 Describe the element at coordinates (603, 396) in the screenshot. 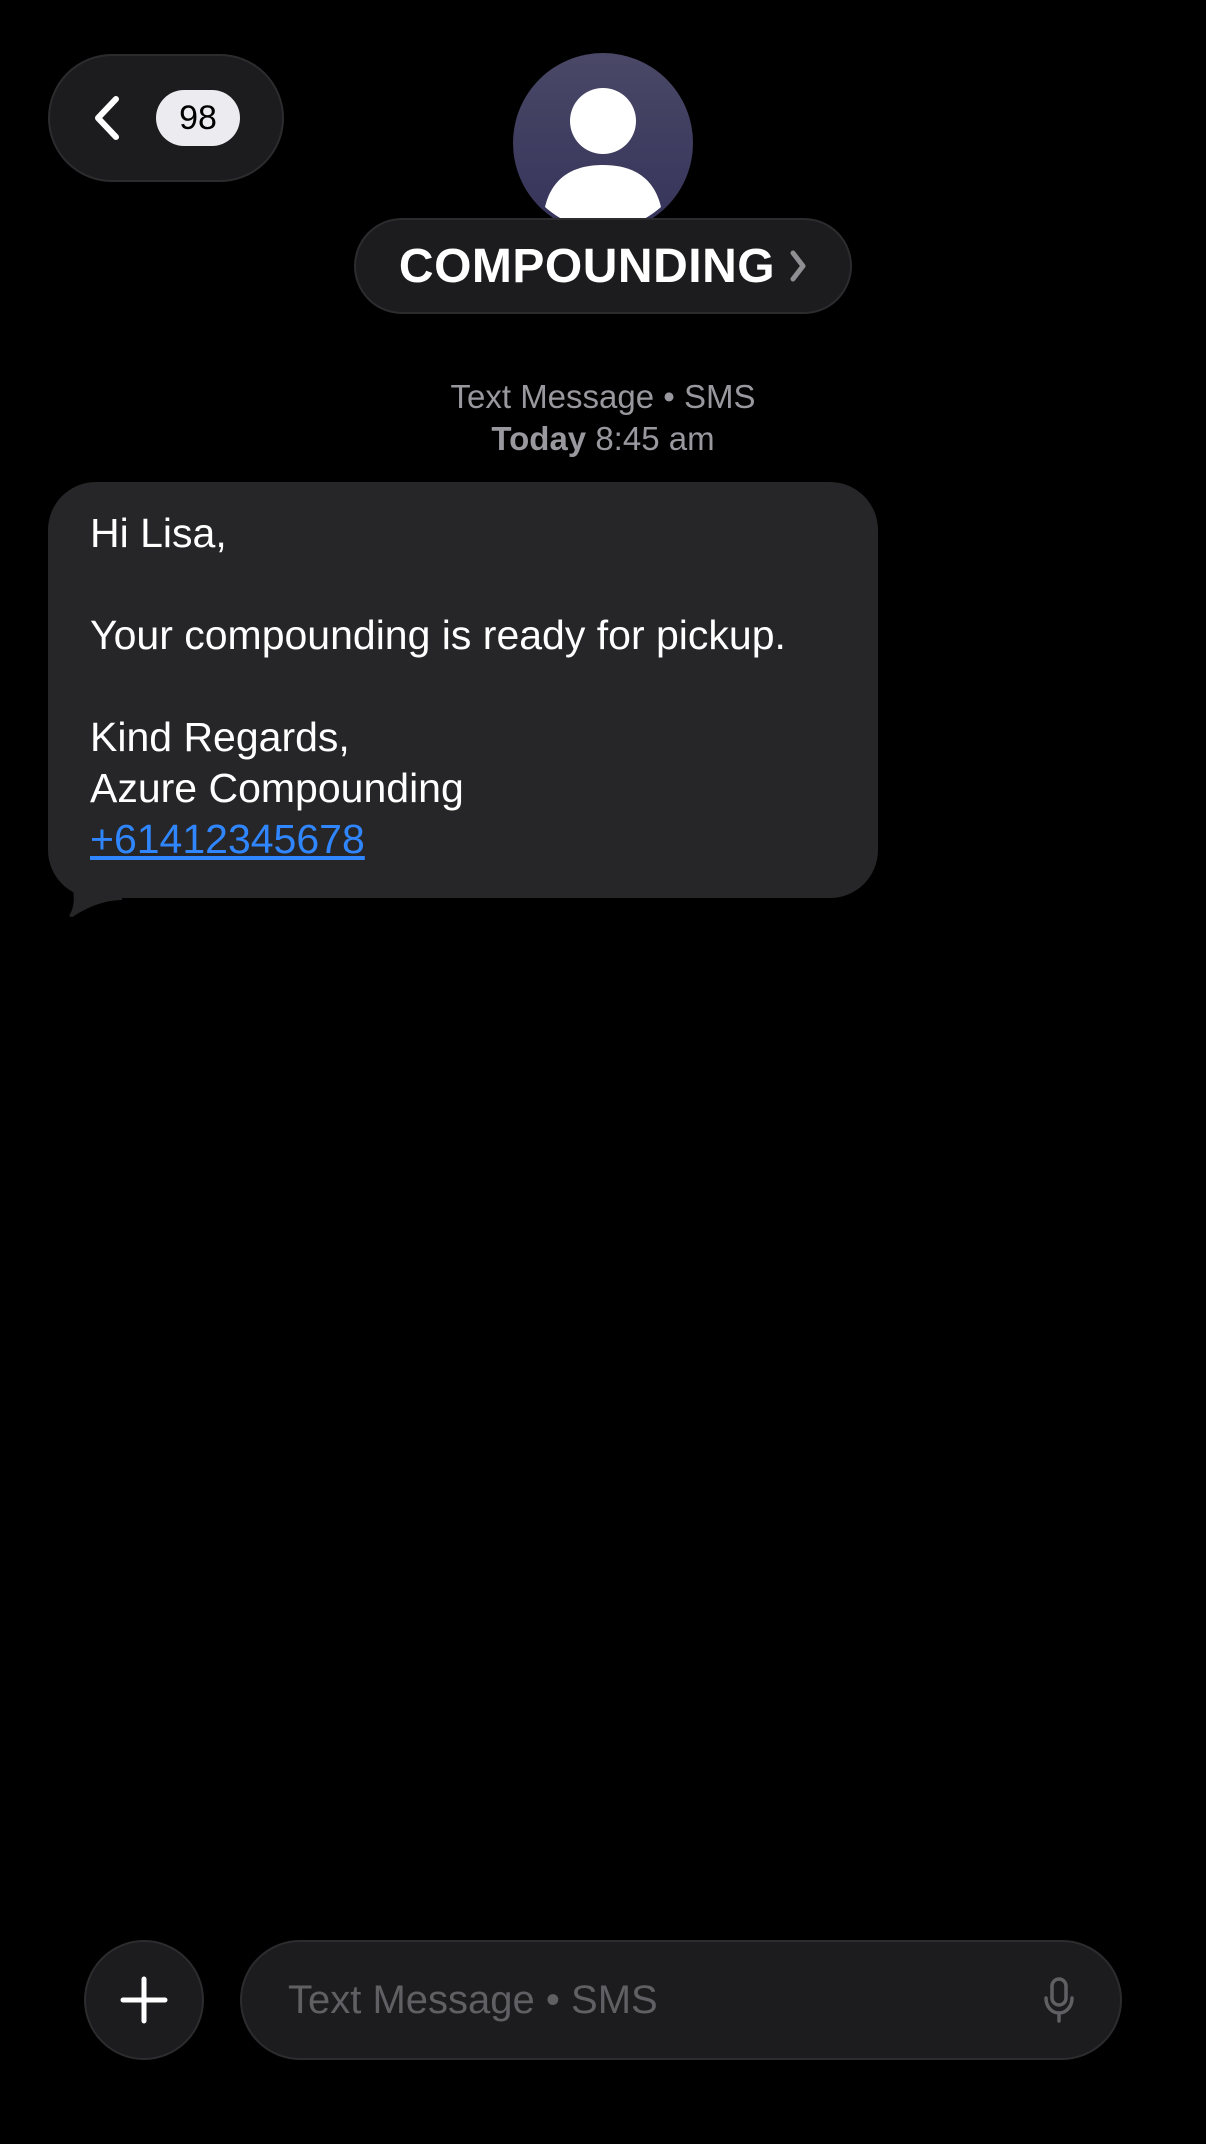

I see `message-service-label: Text Message • SMS` at that location.